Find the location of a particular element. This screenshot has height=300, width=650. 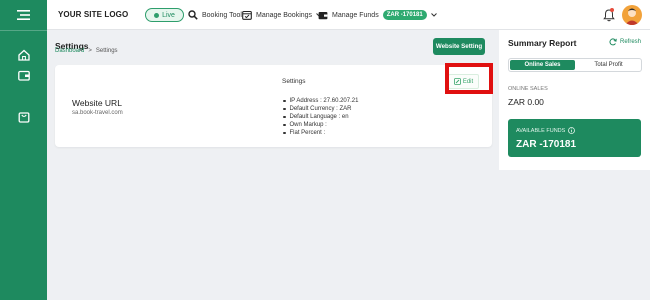

nav-manage-funds: Manage Funds ZAR -170181 is located at coordinates (377, 15).